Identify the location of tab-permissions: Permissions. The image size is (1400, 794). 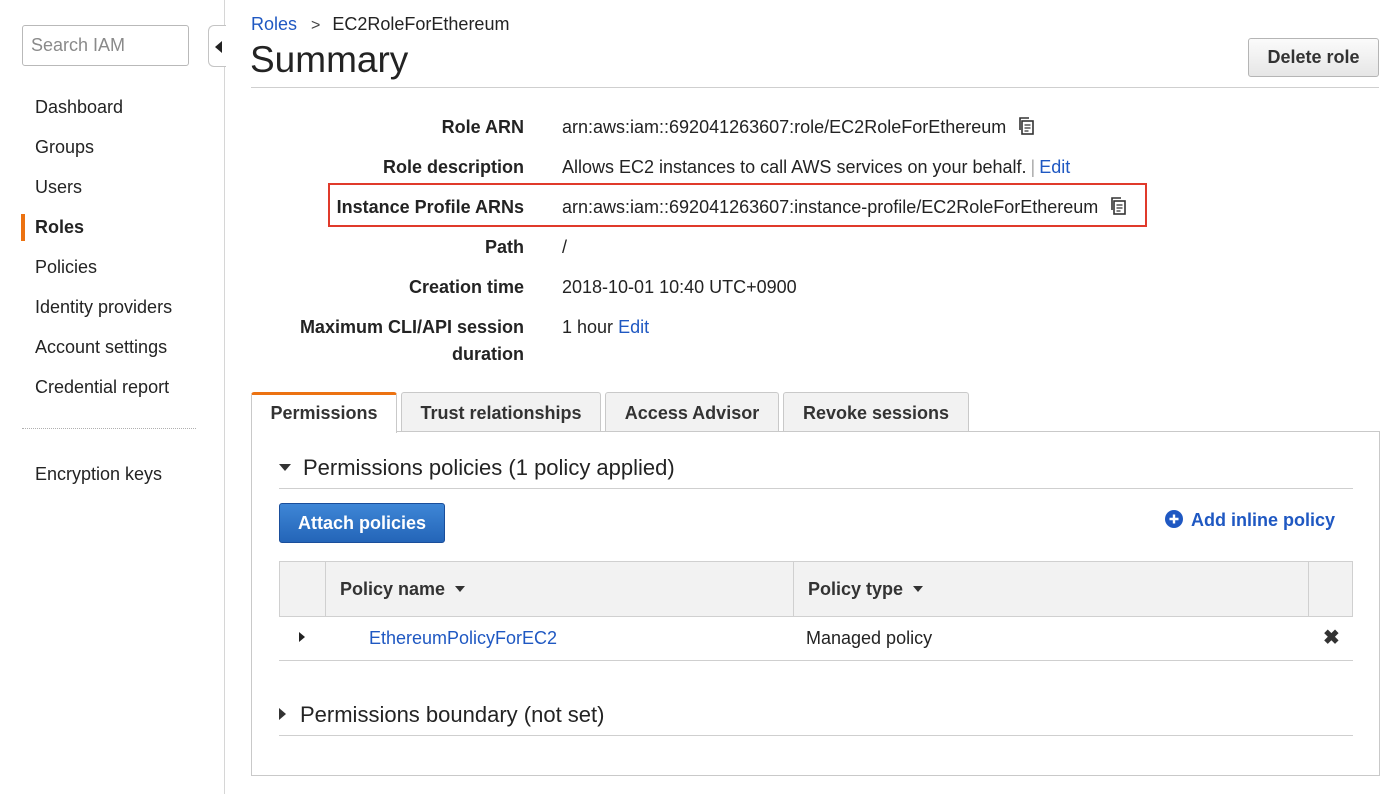
(324, 412).